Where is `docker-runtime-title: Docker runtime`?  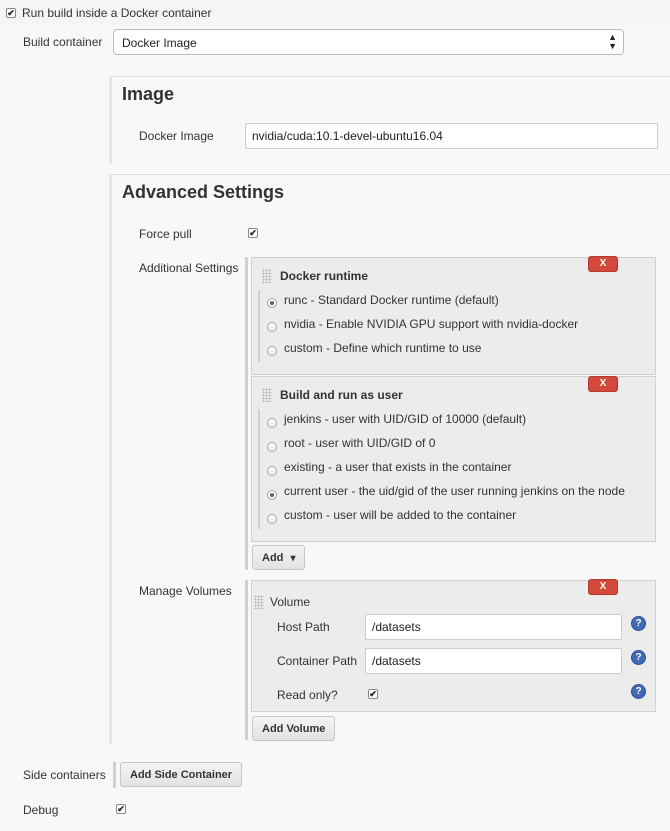
docker-runtime-title: Docker runtime is located at coordinates (324, 276).